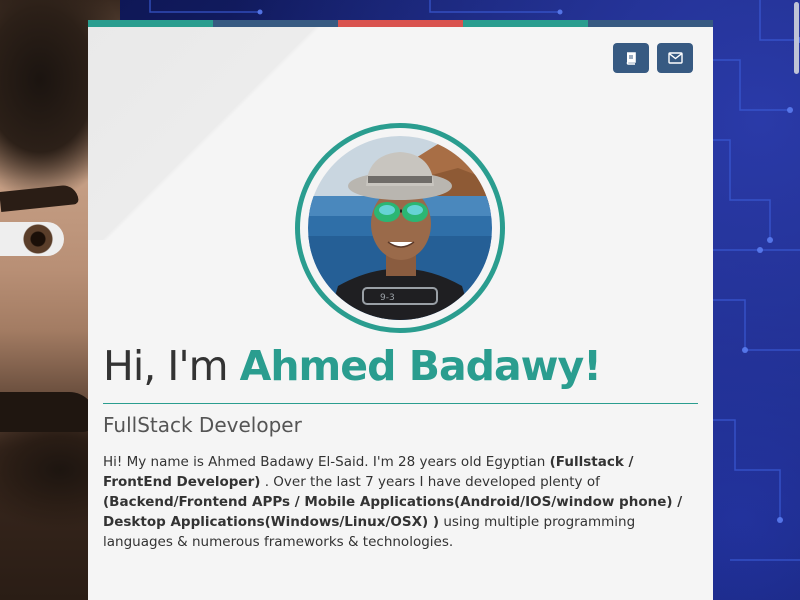  I want to click on avatar: 9-3, so click(400, 228).